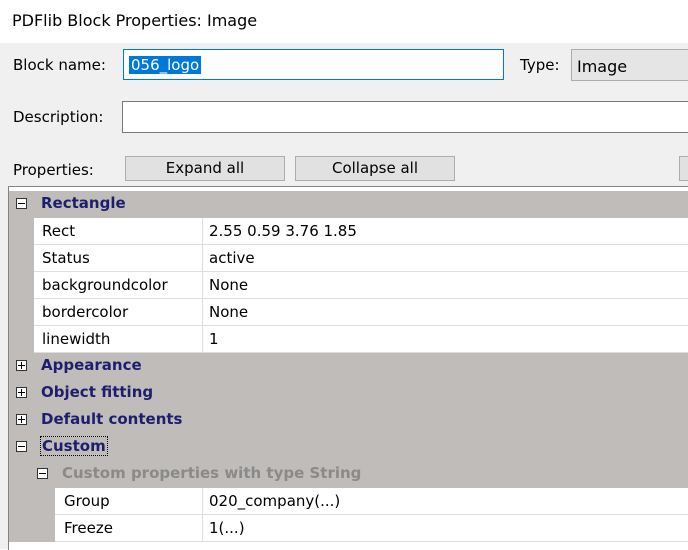  Describe the element at coordinates (205, 168) in the screenshot. I see `expand-all-button: Expand all` at that location.